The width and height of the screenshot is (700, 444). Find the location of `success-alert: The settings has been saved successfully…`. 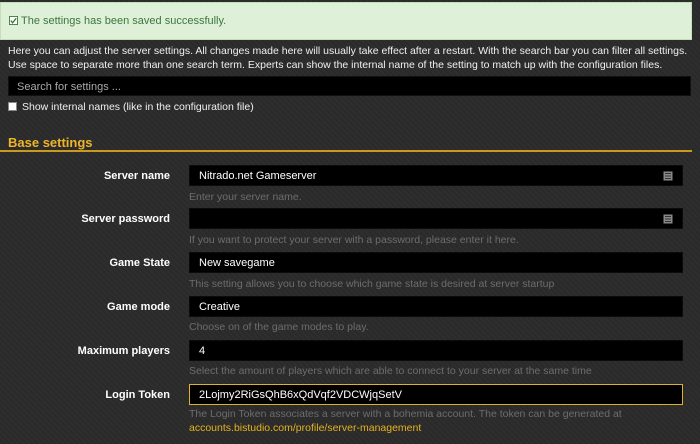

success-alert: The settings has been saved successfully… is located at coordinates (346, 21).